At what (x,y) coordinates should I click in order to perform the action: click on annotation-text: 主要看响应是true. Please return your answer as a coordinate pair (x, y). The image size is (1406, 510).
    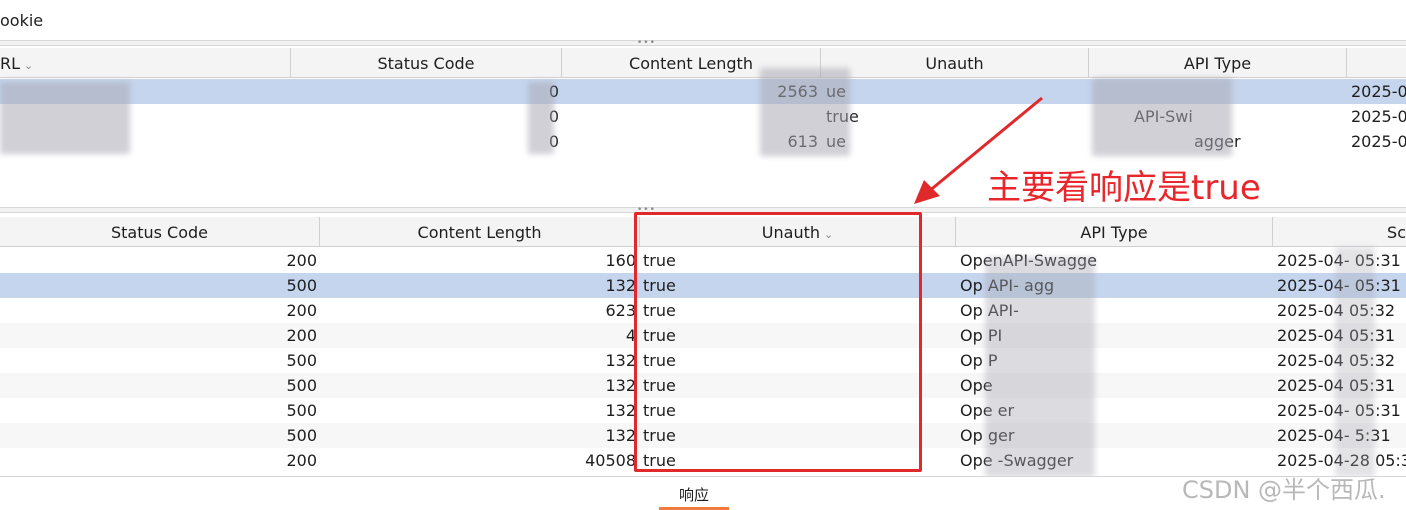
    Looking at the image, I should click on (1124, 188).